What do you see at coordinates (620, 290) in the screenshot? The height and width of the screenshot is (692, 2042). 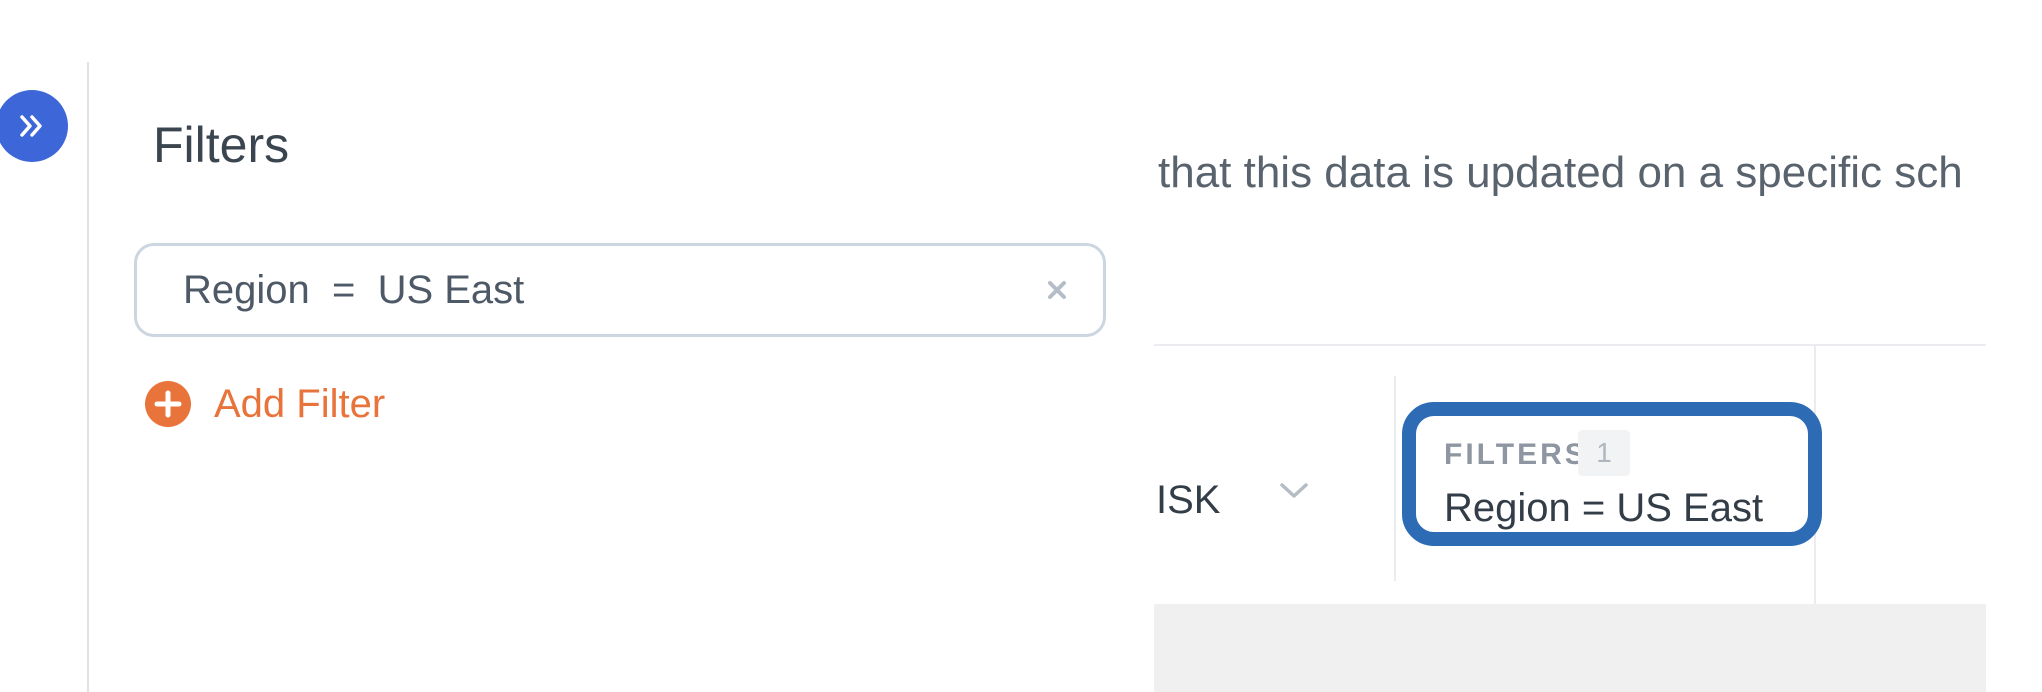 I see `filter-chip-region: Region = US East` at bounding box center [620, 290].